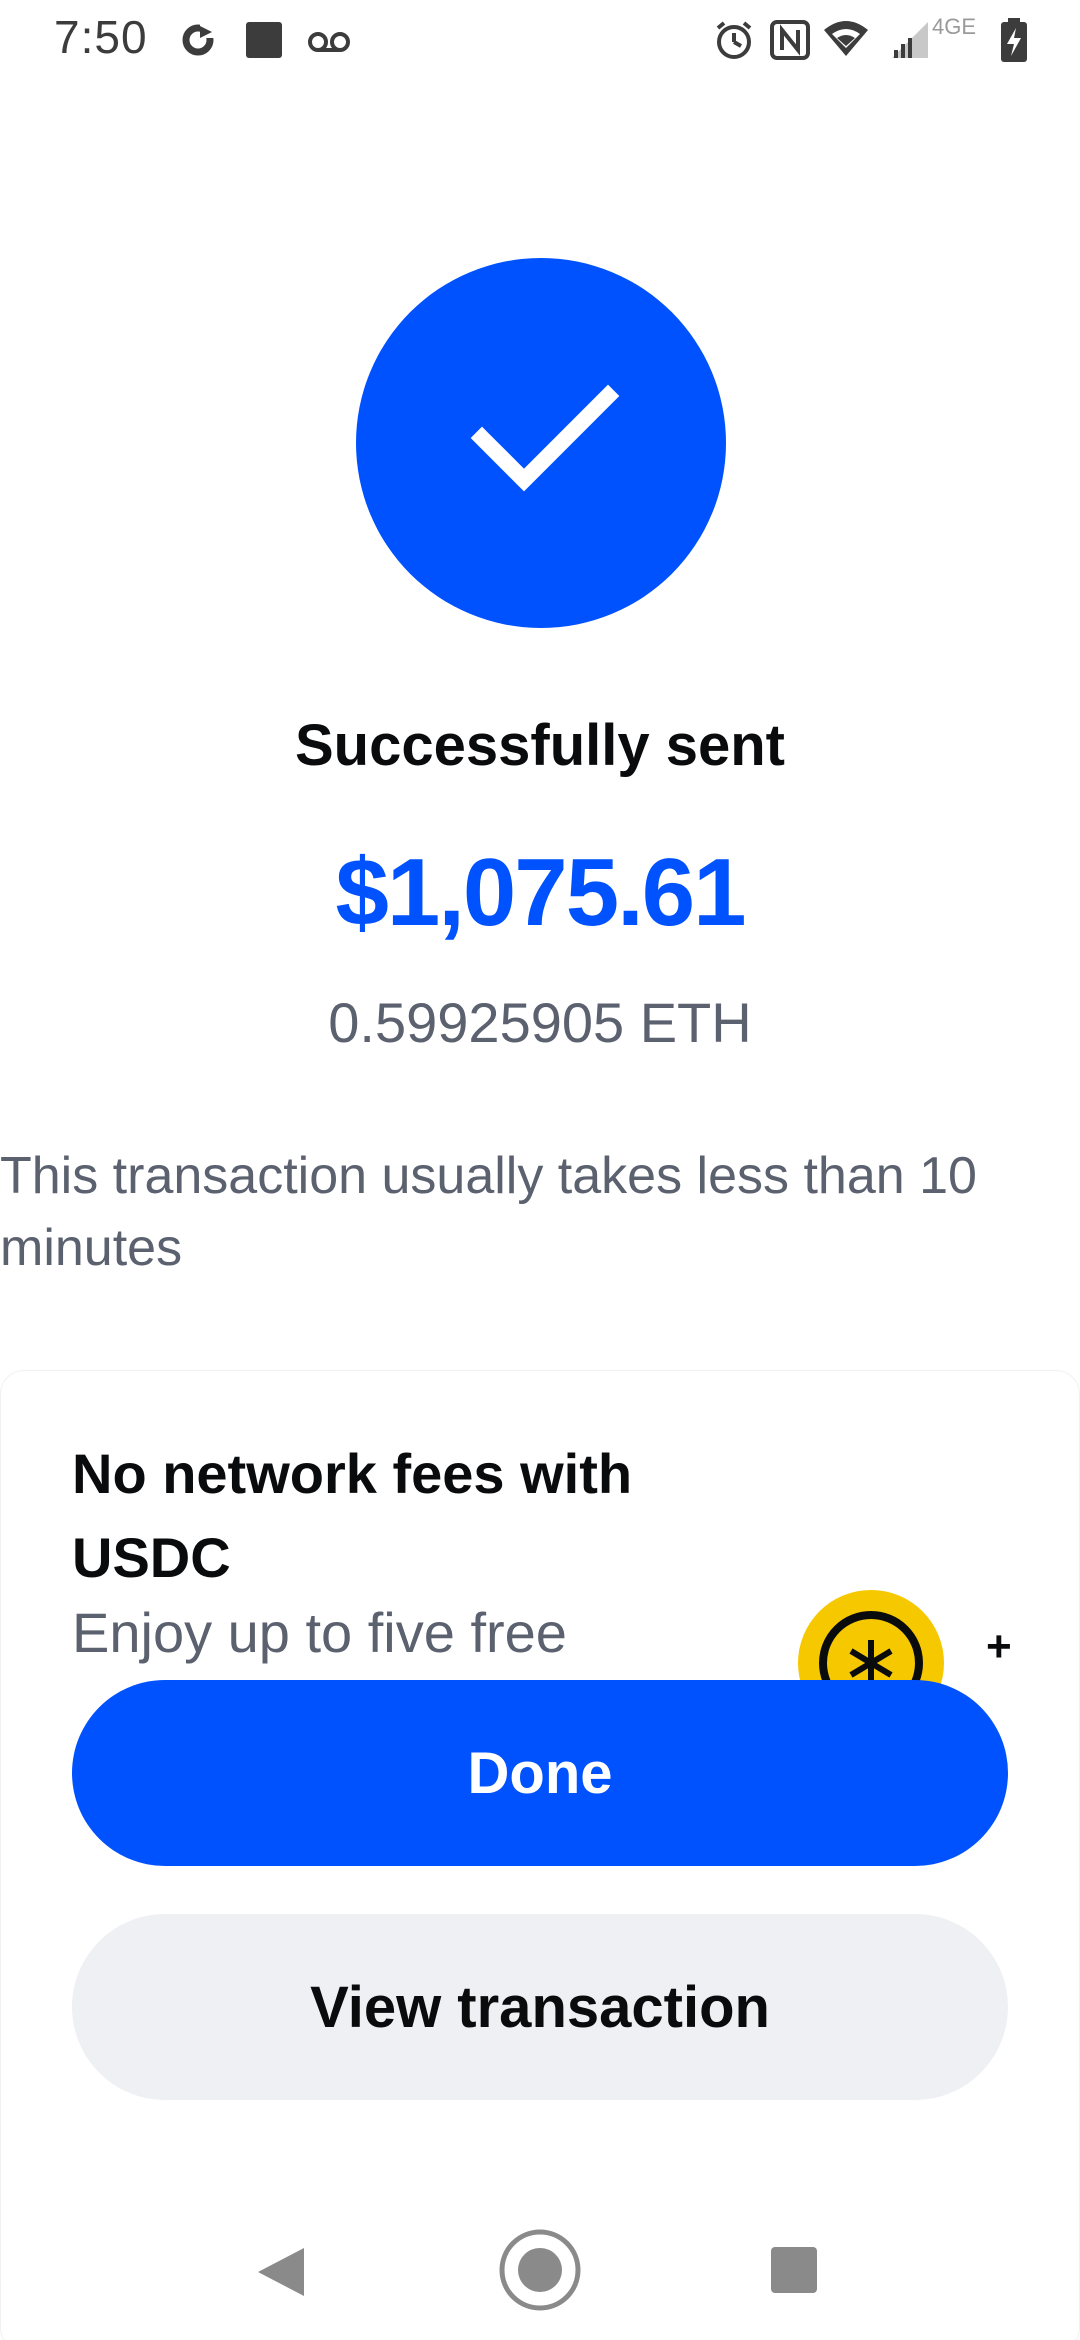 The width and height of the screenshot is (1080, 2340). What do you see at coordinates (540, 892) in the screenshot?
I see `fiat-amount: $1,075.61` at bounding box center [540, 892].